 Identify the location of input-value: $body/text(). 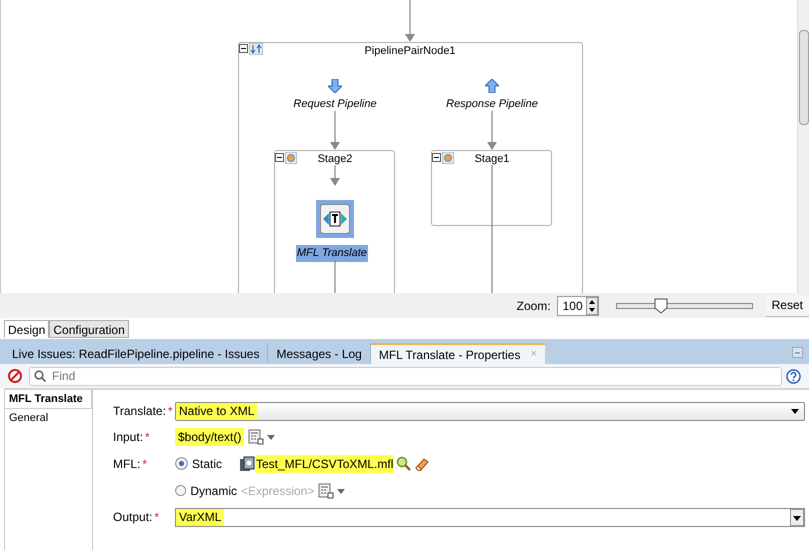
(209, 437).